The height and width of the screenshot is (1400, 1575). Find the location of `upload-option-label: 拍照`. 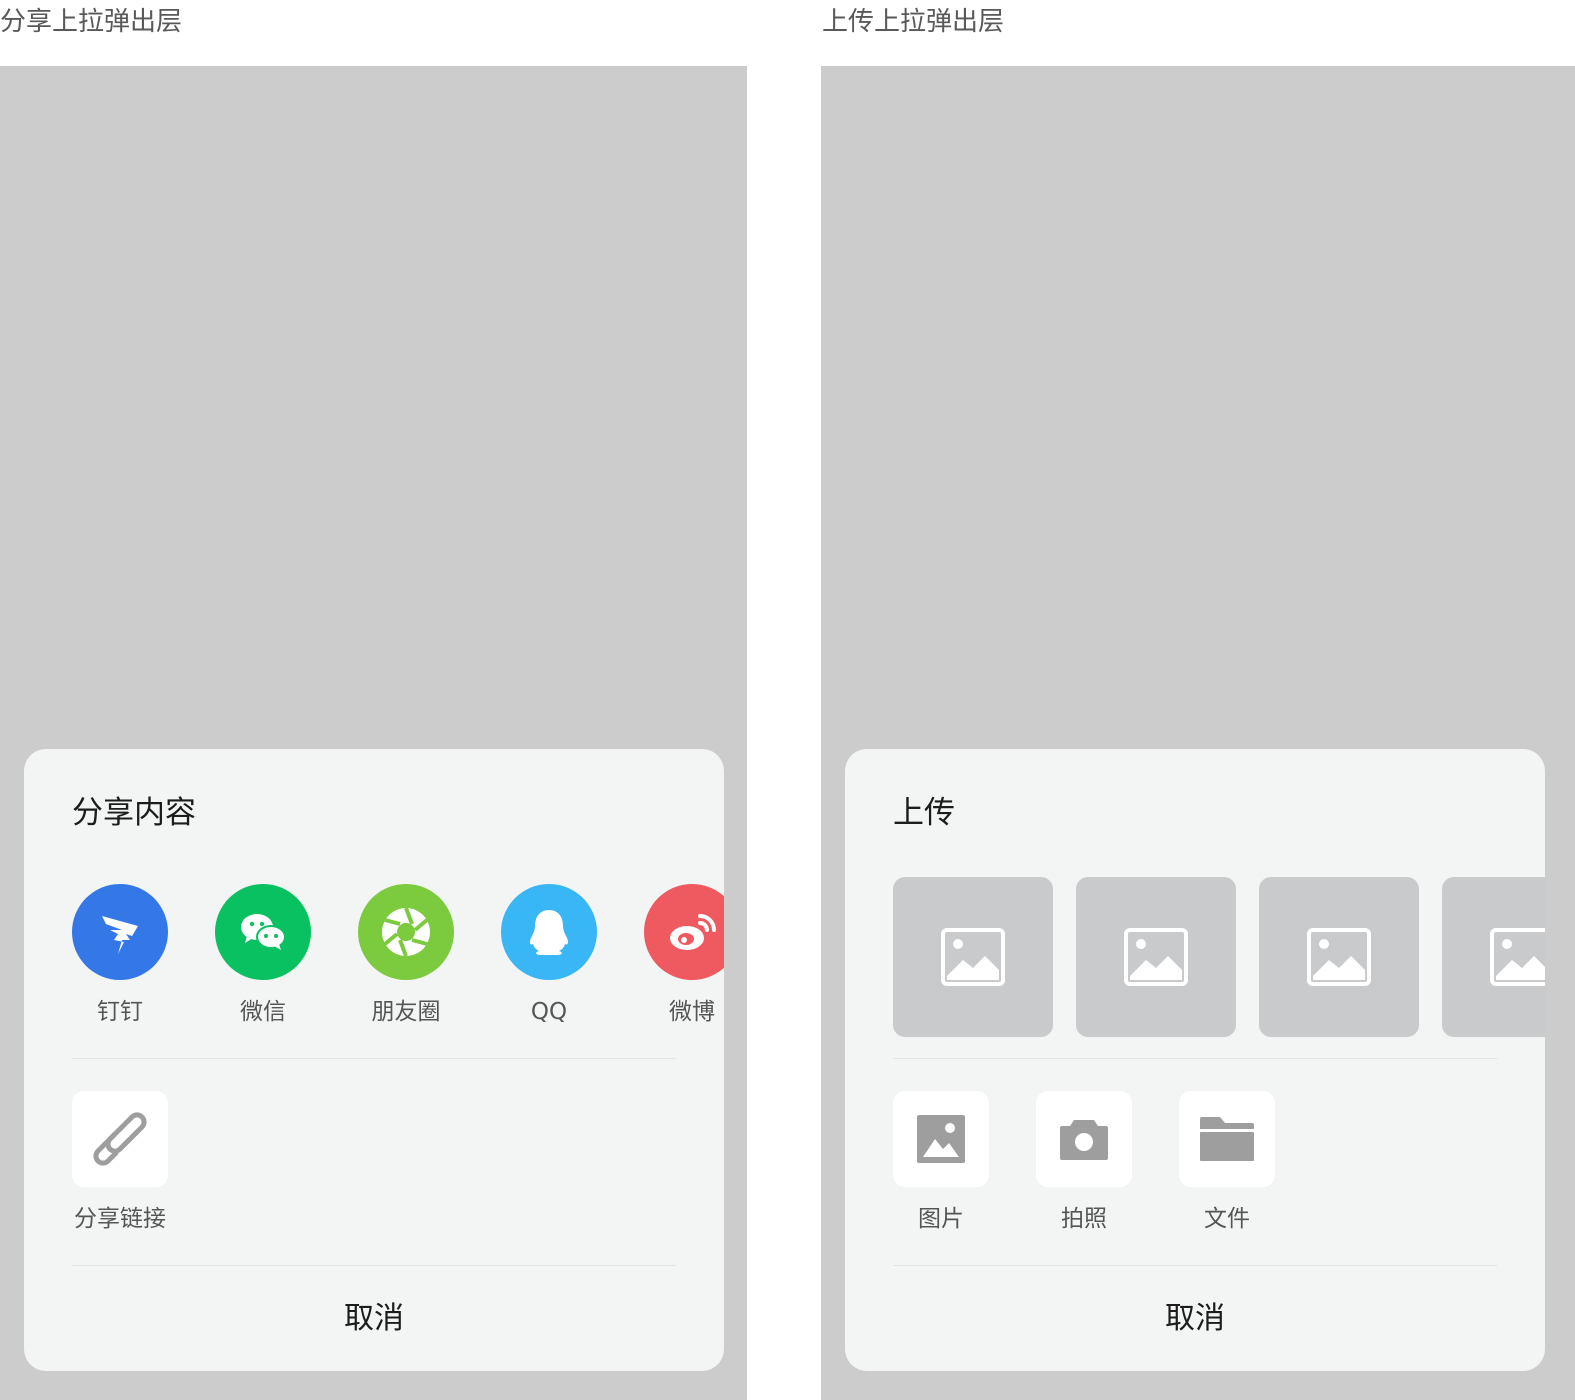

upload-option-label: 拍照 is located at coordinates (1084, 1219).